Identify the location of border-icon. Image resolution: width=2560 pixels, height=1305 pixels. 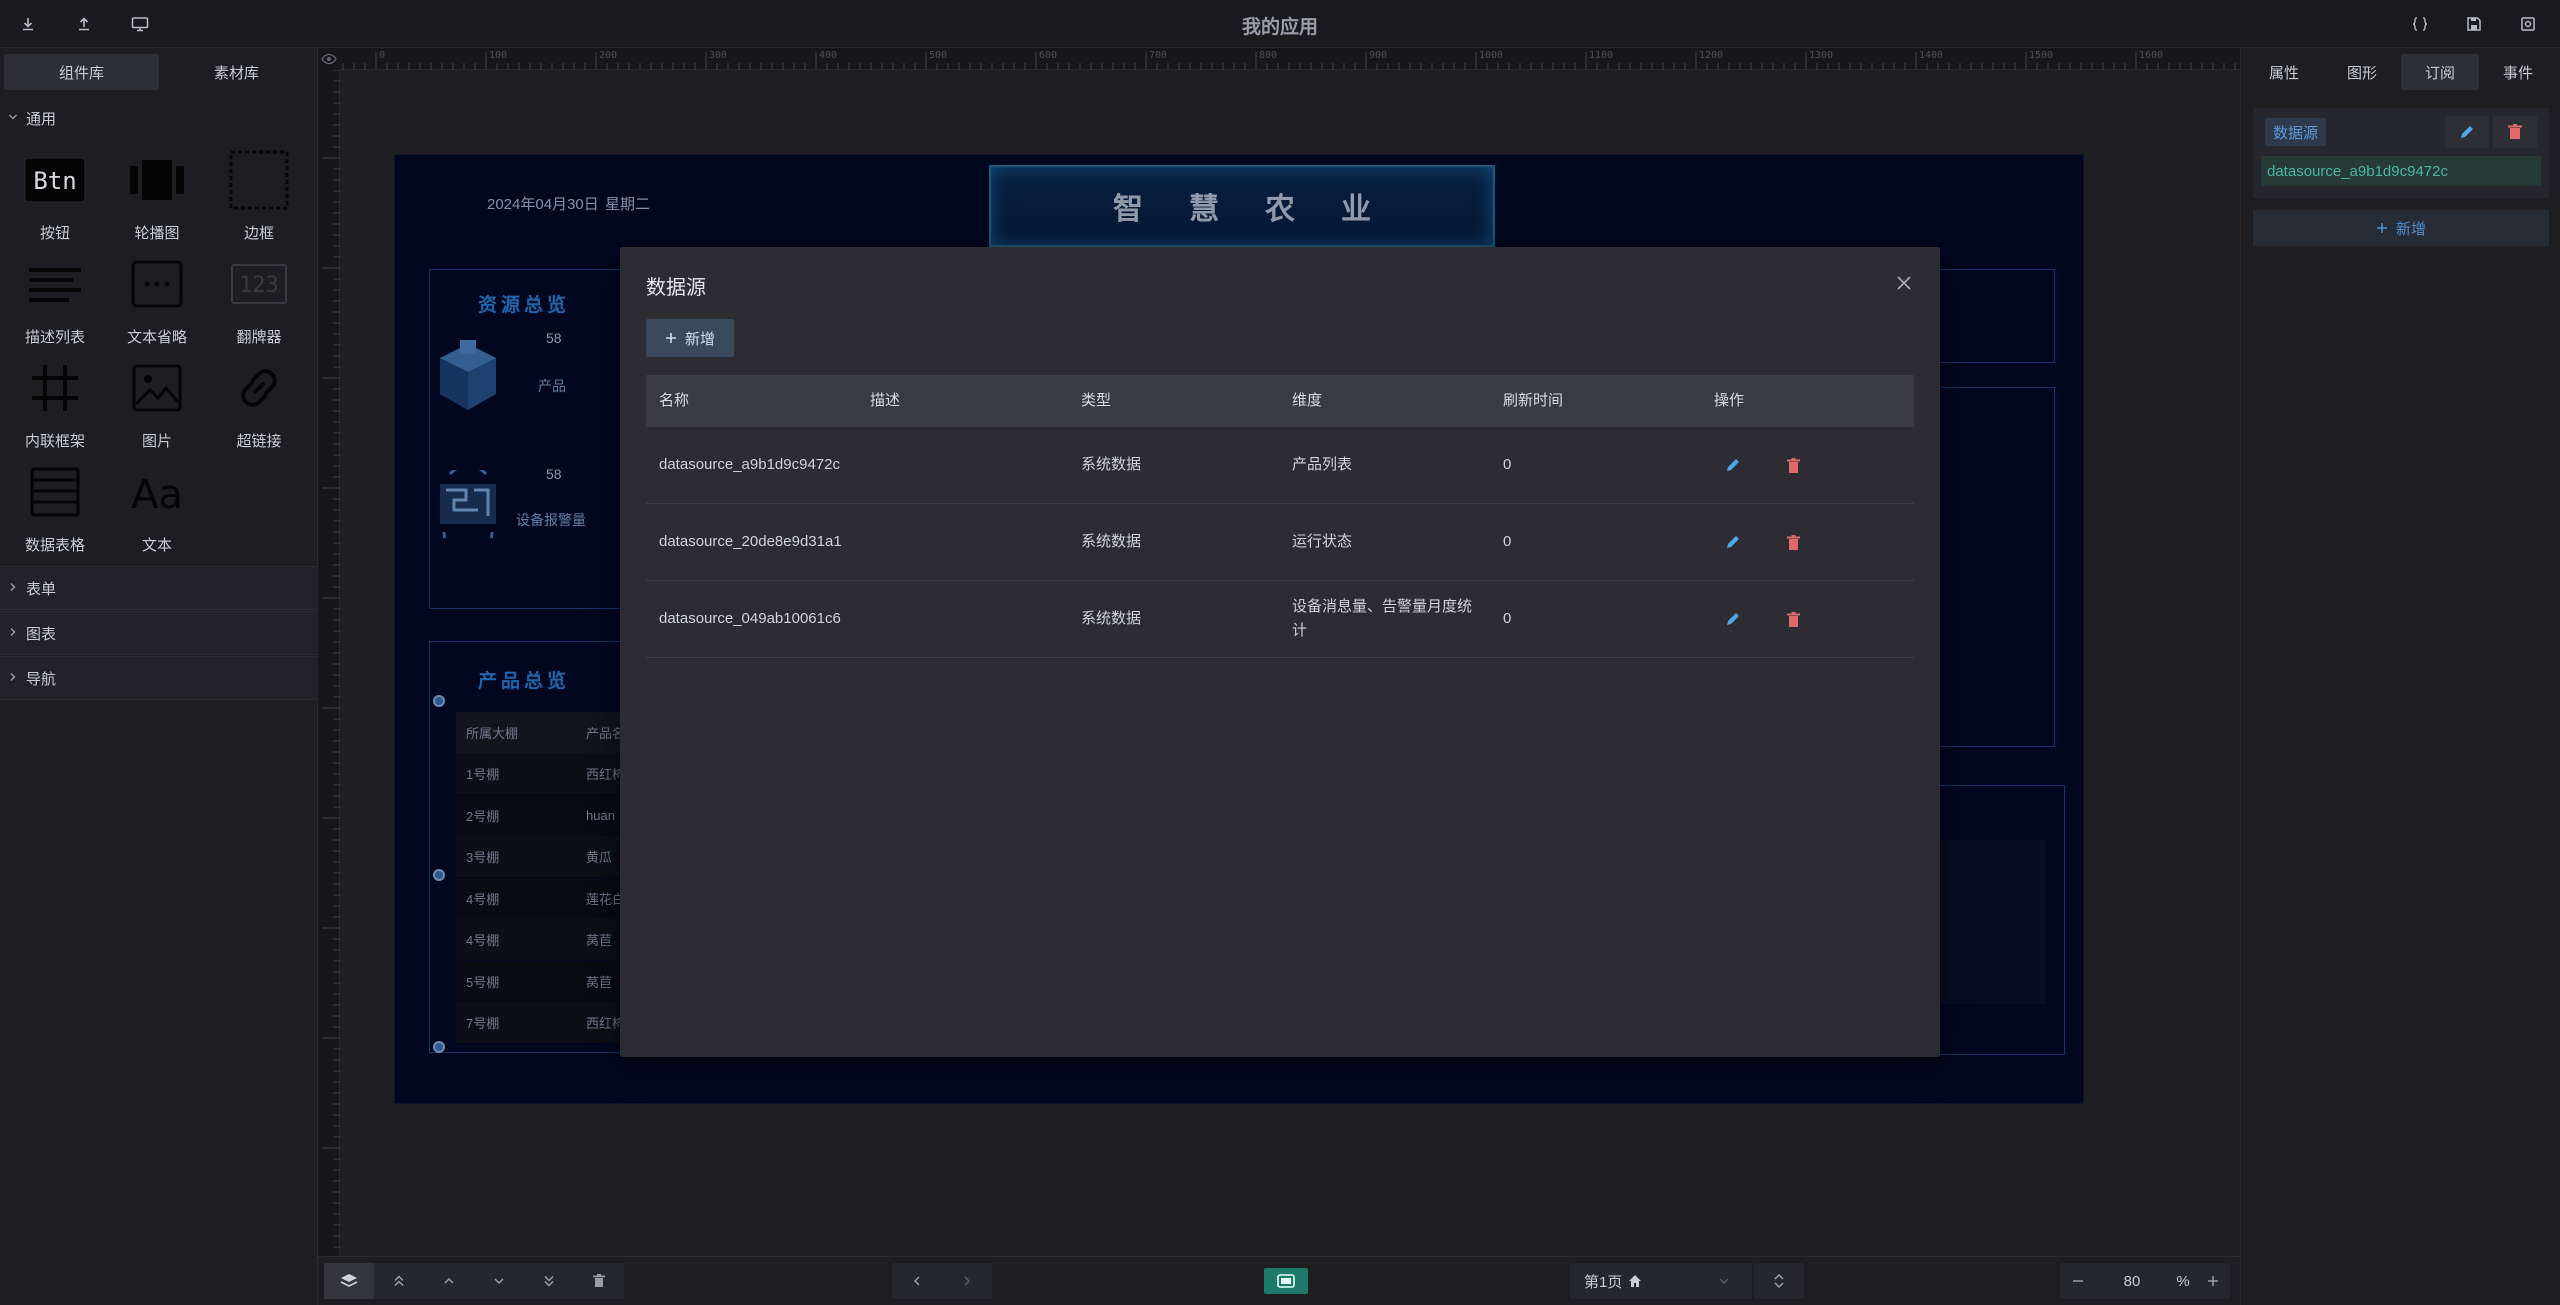
(259, 180).